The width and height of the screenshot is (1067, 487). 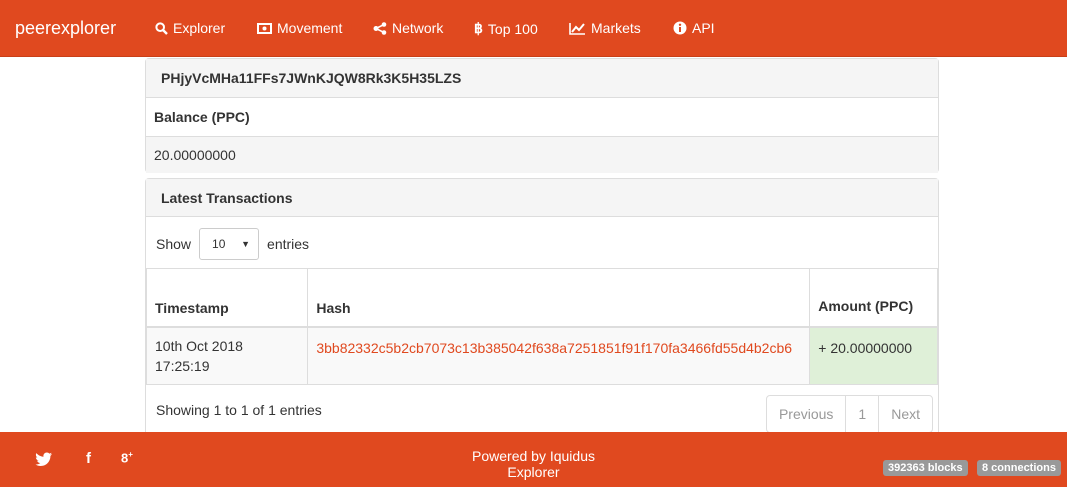 I want to click on balance-label: Balance (PPC), so click(x=542, y=117).